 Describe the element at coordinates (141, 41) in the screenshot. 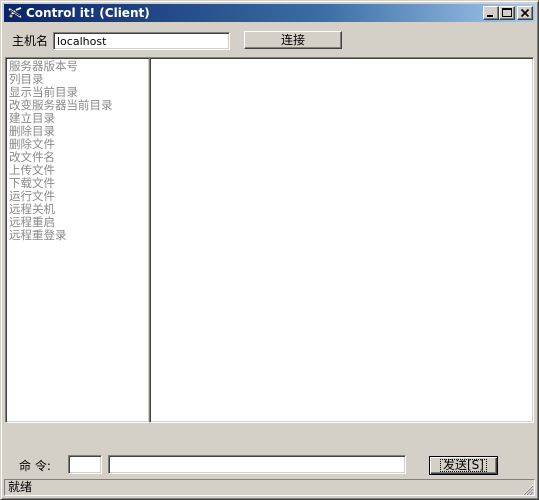

I see `host-input` at that location.